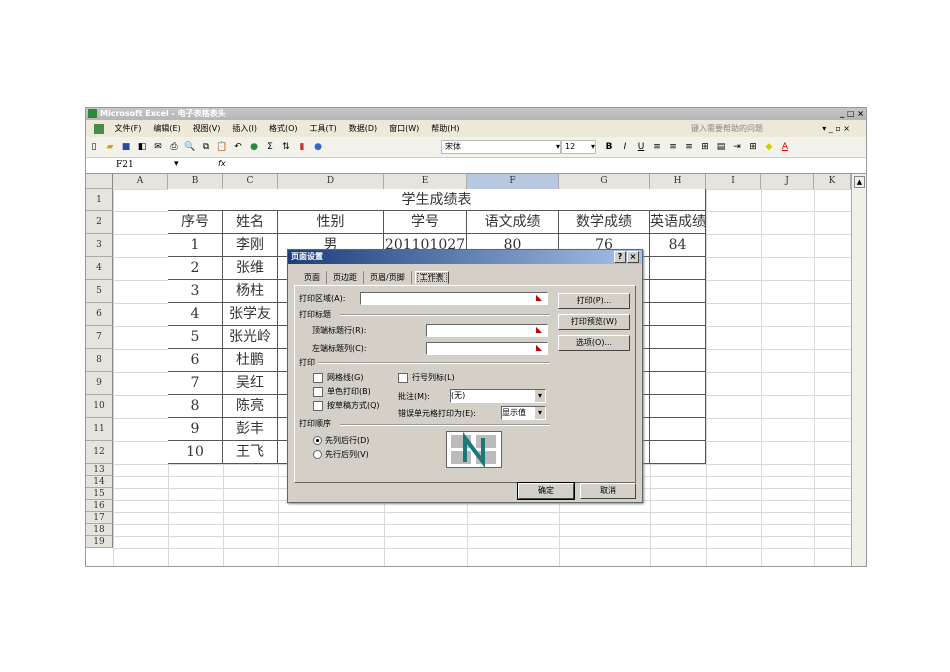 The width and height of the screenshot is (950, 672). I want to click on help-icon: ●, so click(318, 147).